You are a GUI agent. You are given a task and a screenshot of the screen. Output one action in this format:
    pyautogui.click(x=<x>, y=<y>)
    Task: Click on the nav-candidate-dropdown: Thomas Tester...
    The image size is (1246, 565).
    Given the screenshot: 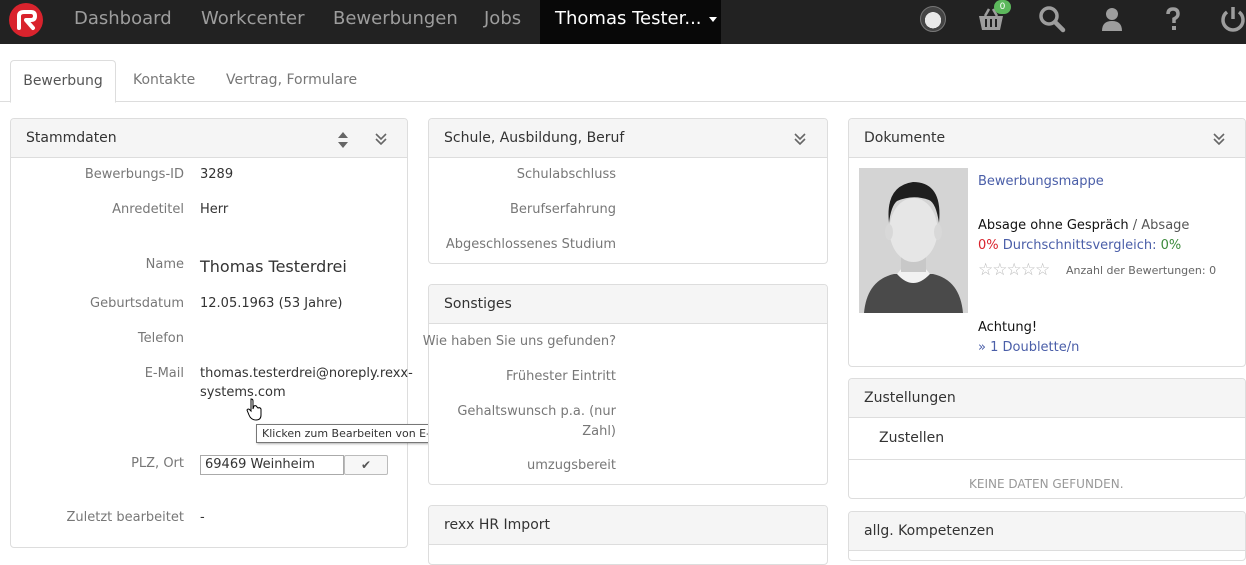 What is the action you would take?
    pyautogui.click(x=630, y=22)
    